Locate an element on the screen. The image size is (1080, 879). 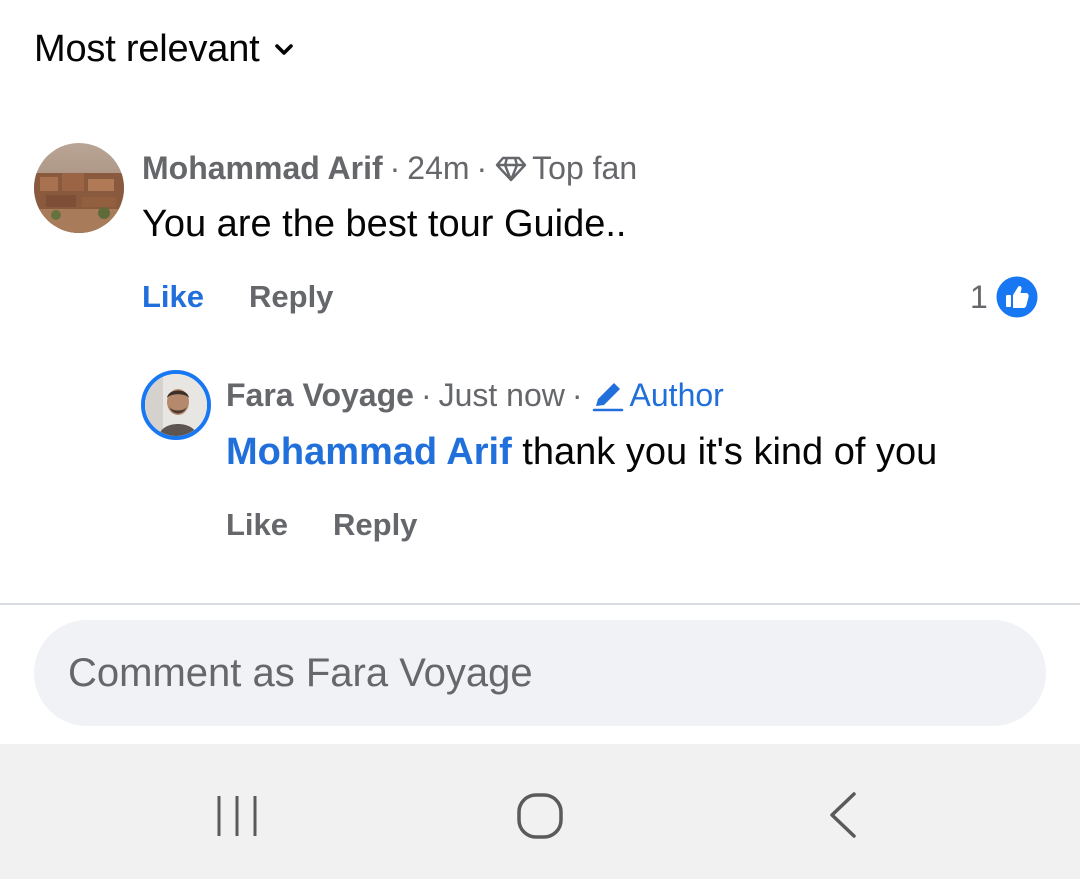
diamond-icon is located at coordinates (511, 168).